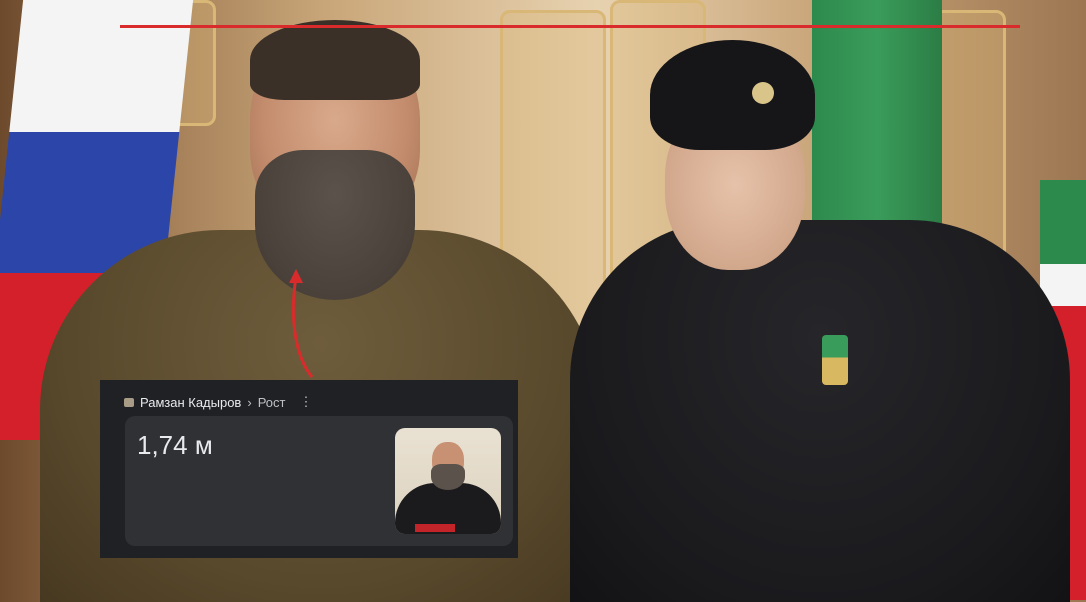 Image resolution: width=1086 pixels, height=602 pixels. What do you see at coordinates (190, 402) in the screenshot?
I see `breadcrumb-entity: Рамзан Кадыров` at bounding box center [190, 402].